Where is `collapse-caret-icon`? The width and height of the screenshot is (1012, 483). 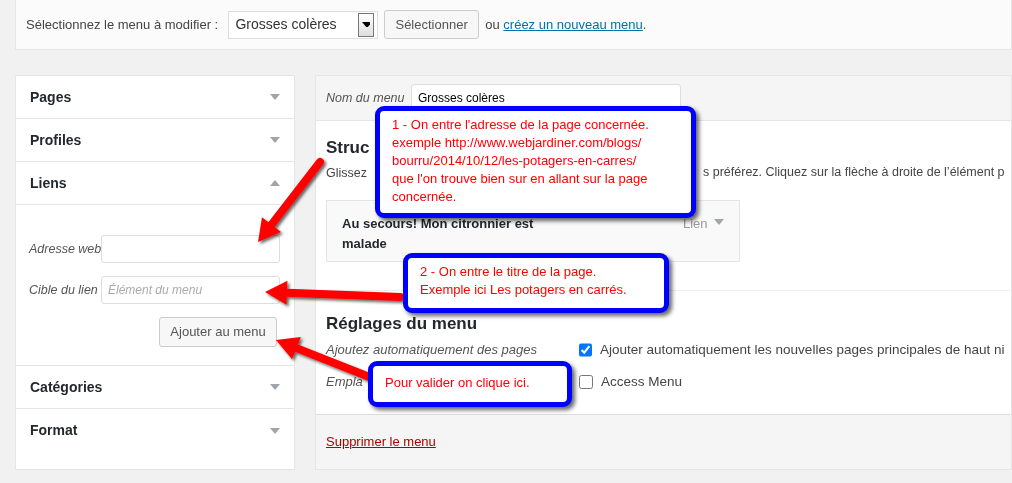 collapse-caret-icon is located at coordinates (275, 183).